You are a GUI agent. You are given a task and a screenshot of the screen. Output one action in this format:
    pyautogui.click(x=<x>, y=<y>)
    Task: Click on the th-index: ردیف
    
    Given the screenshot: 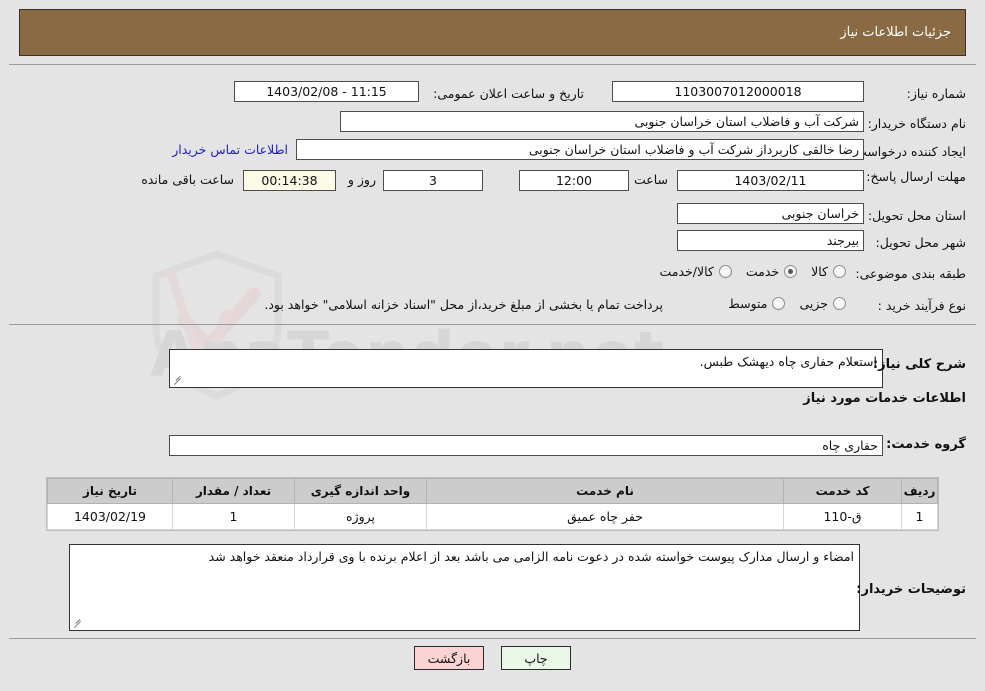 What is the action you would take?
    pyautogui.click(x=919, y=491)
    